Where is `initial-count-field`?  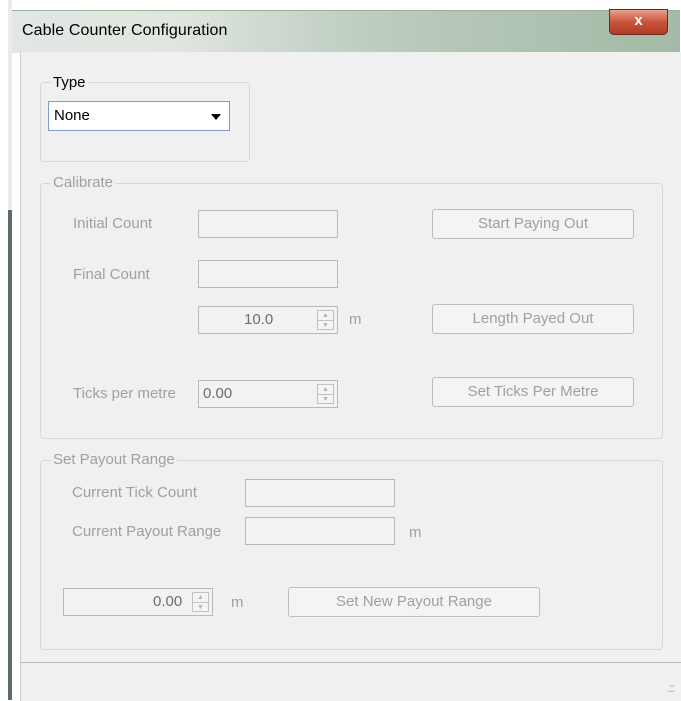 initial-count-field is located at coordinates (268, 224).